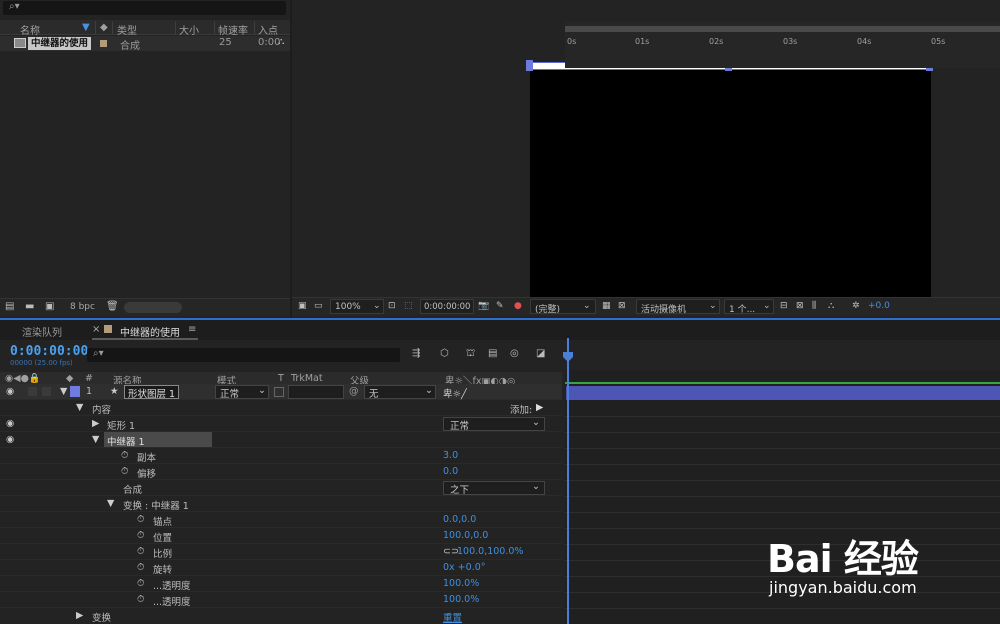 The image size is (1000, 624). I want to click on layer-duration-bar, so click(783, 393).